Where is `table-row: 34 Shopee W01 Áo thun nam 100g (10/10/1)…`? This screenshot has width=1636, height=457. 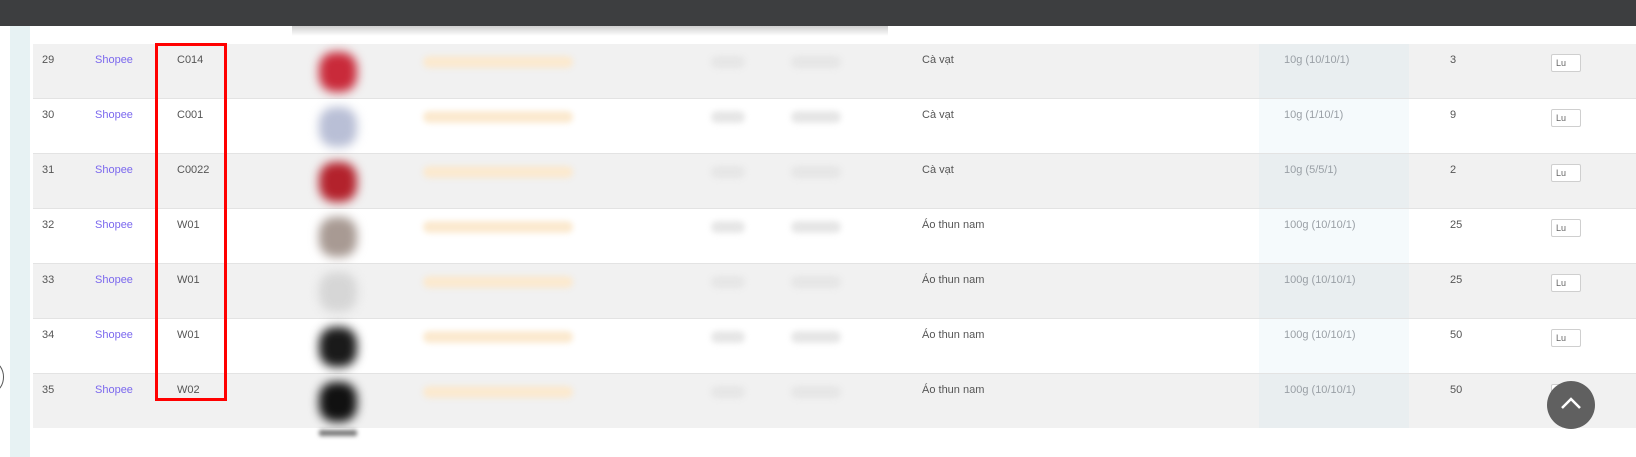
table-row: 34 Shopee W01 Áo thun nam 100g (10/10/1)… is located at coordinates (834, 346).